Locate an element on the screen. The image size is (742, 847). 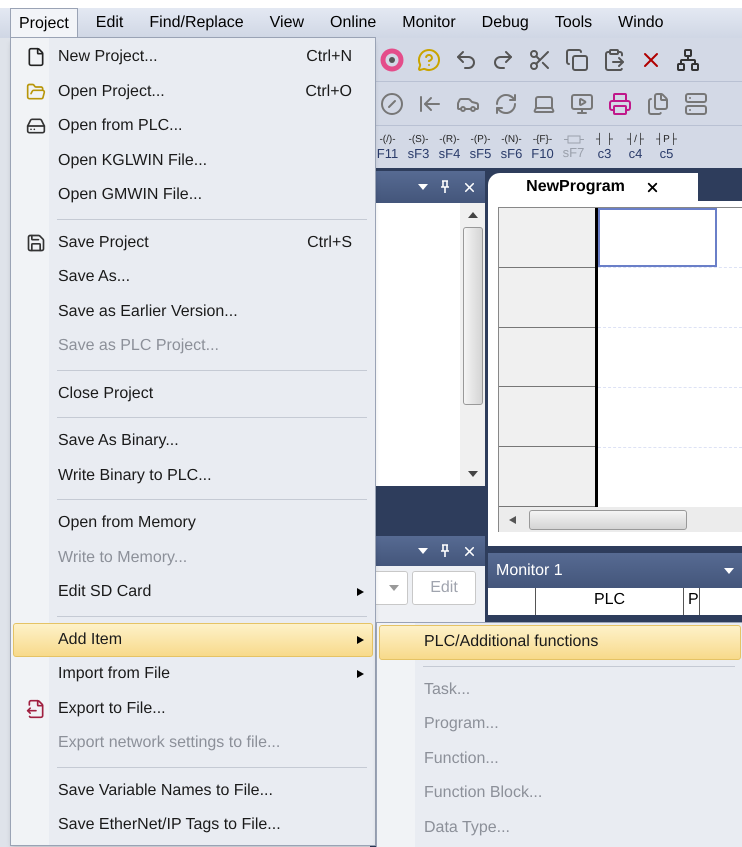
network-icon is located at coordinates (688, 60).